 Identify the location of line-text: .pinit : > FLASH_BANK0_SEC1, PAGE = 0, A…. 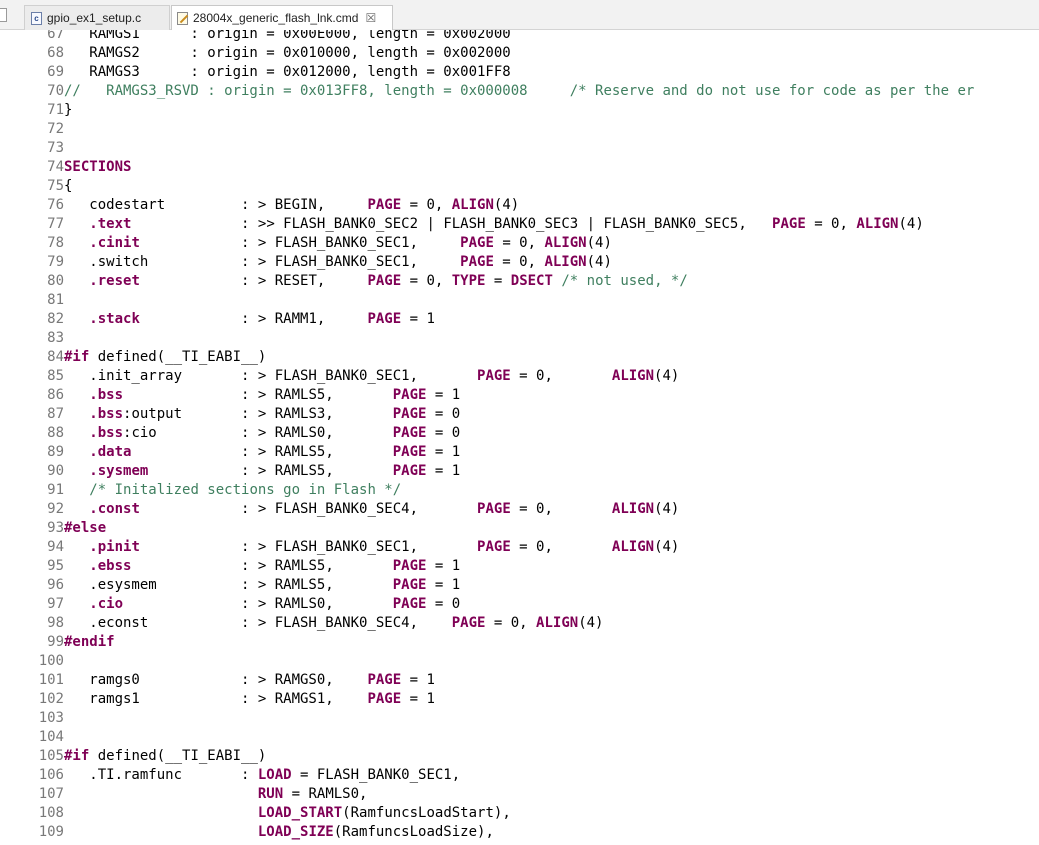
(371, 547).